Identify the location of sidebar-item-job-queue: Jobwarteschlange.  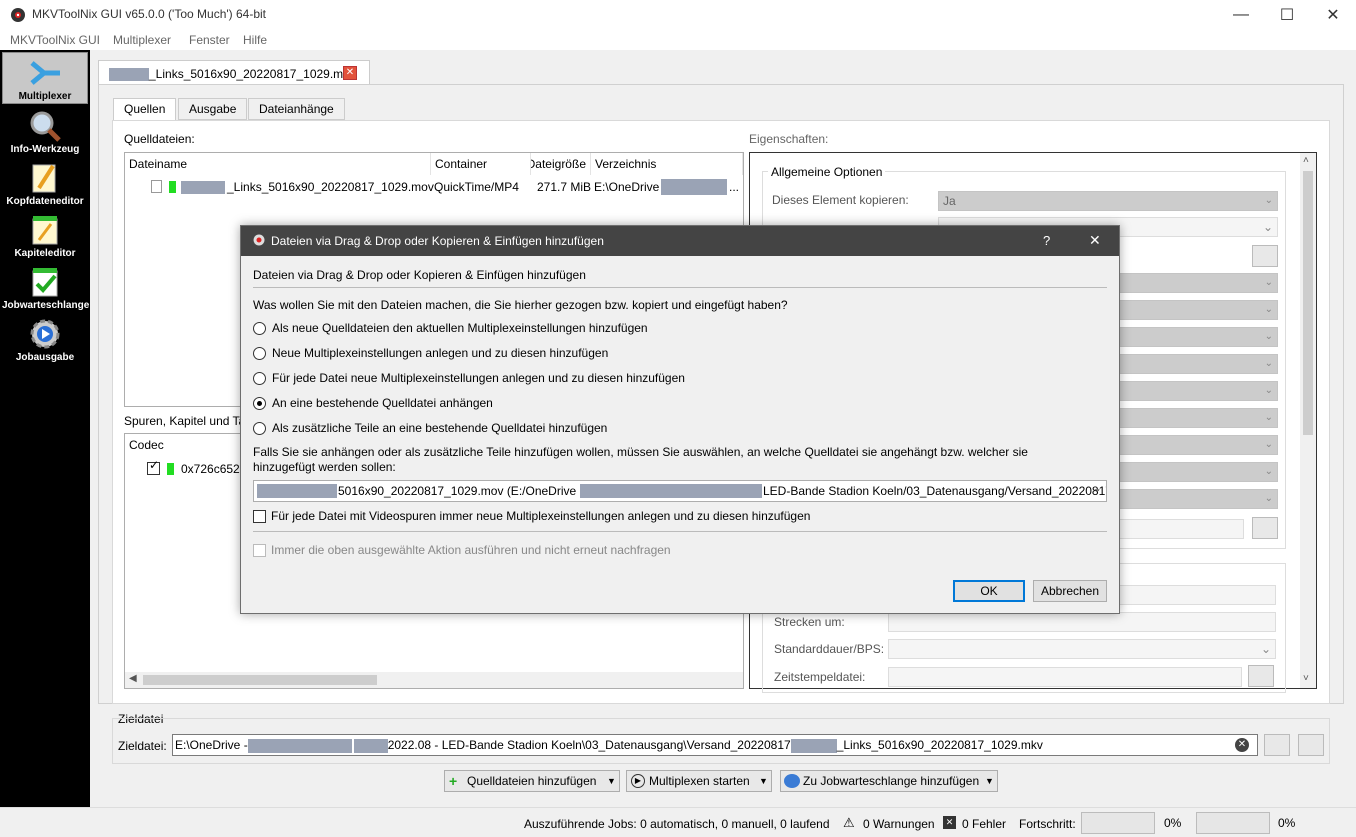
(45, 288).